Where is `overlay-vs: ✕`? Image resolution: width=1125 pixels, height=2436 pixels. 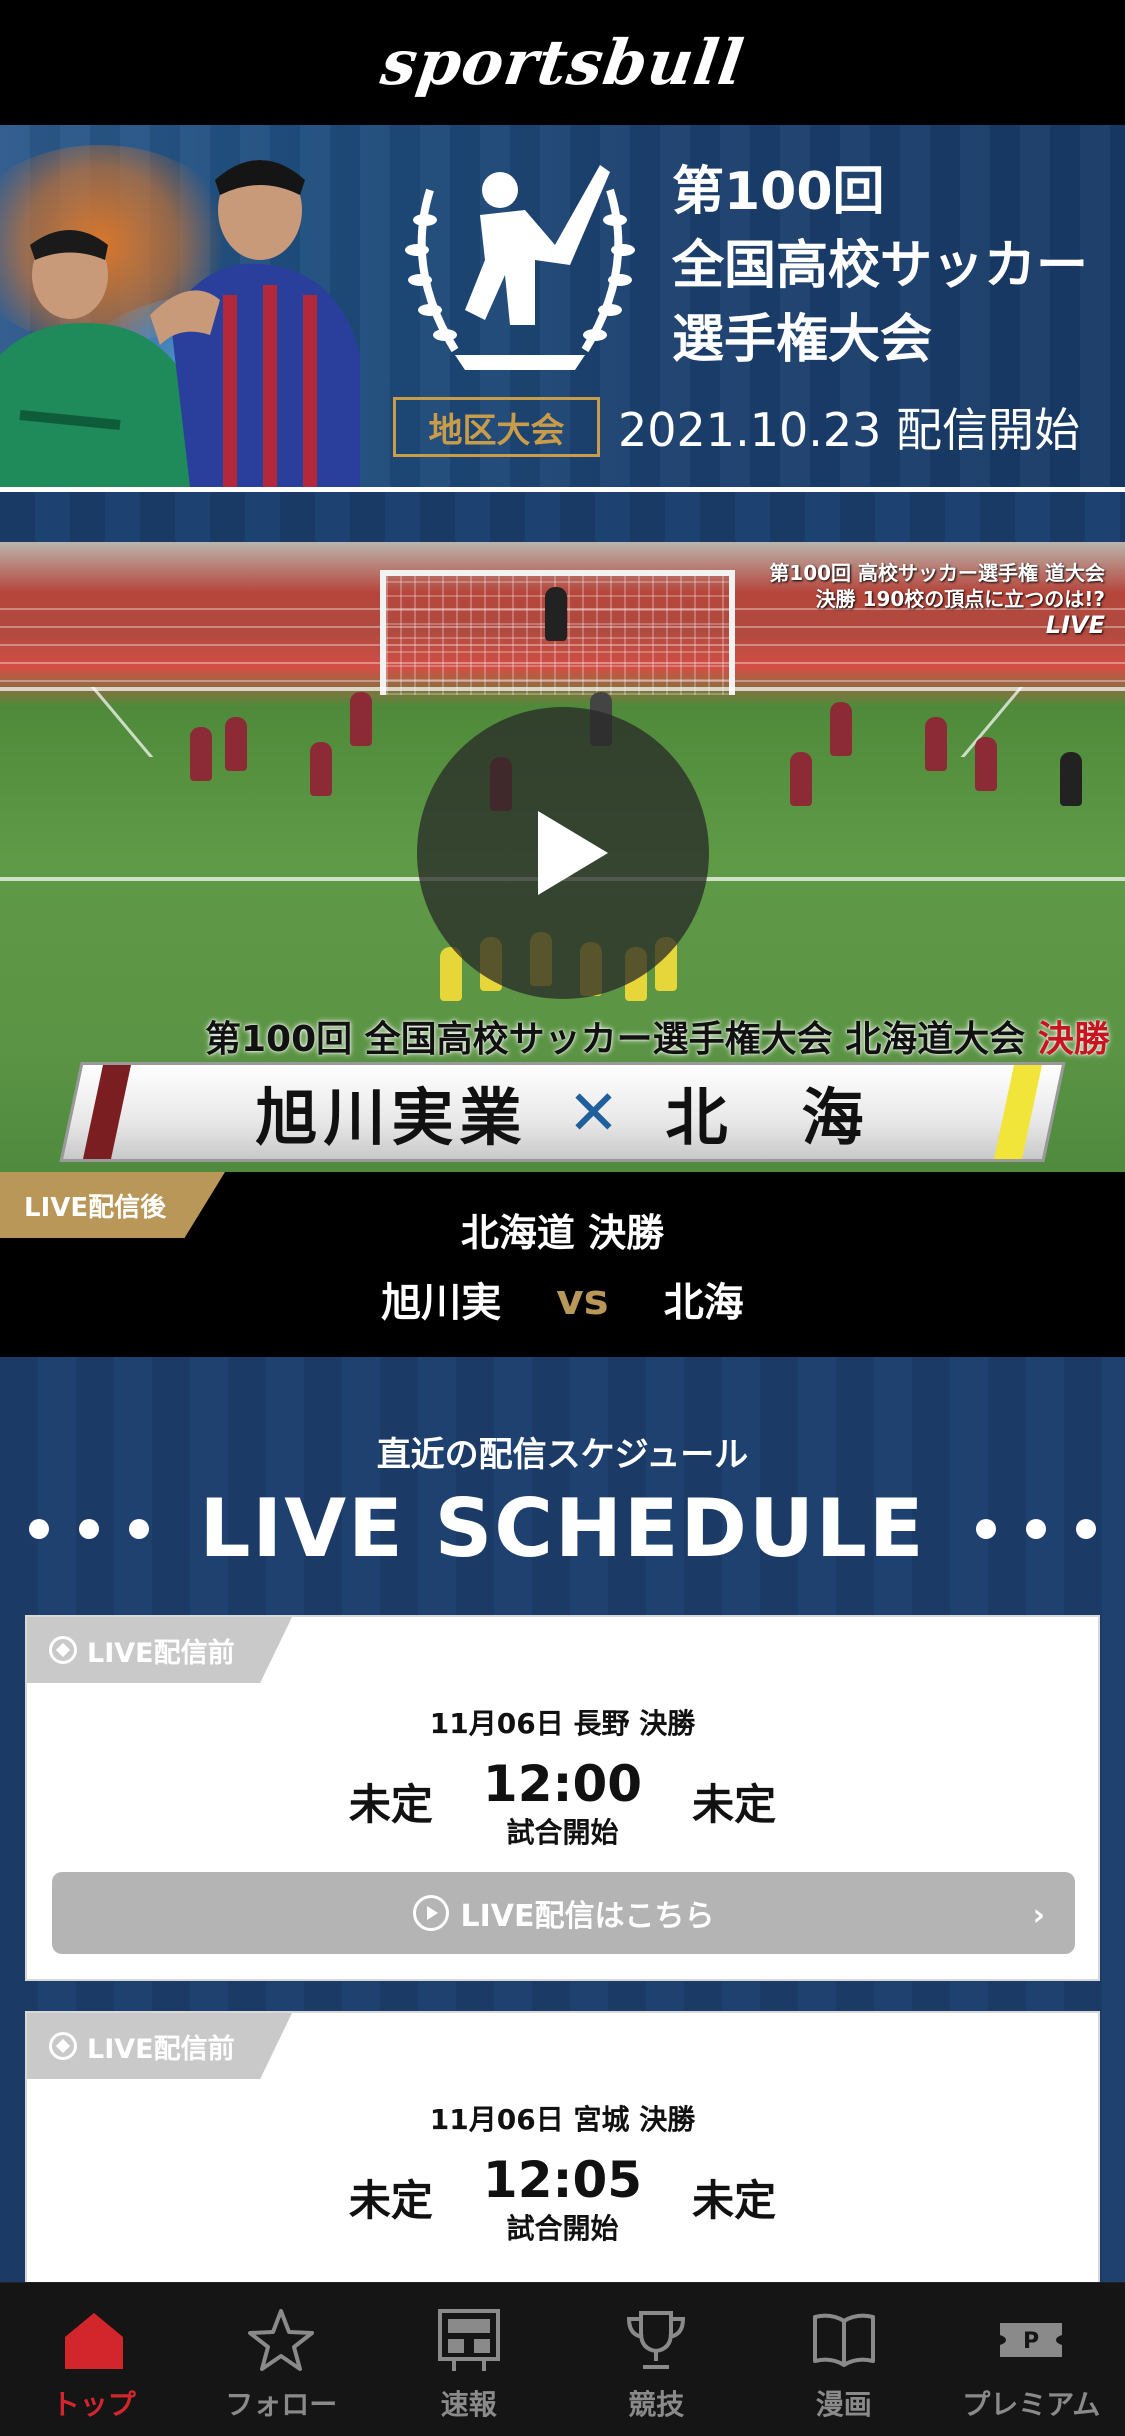
overlay-vs: ✕ is located at coordinates (596, 1112).